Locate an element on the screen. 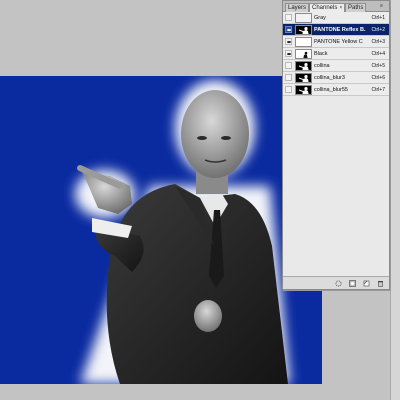  channel-shortcut: Ctrl+7 is located at coordinates (378, 90).